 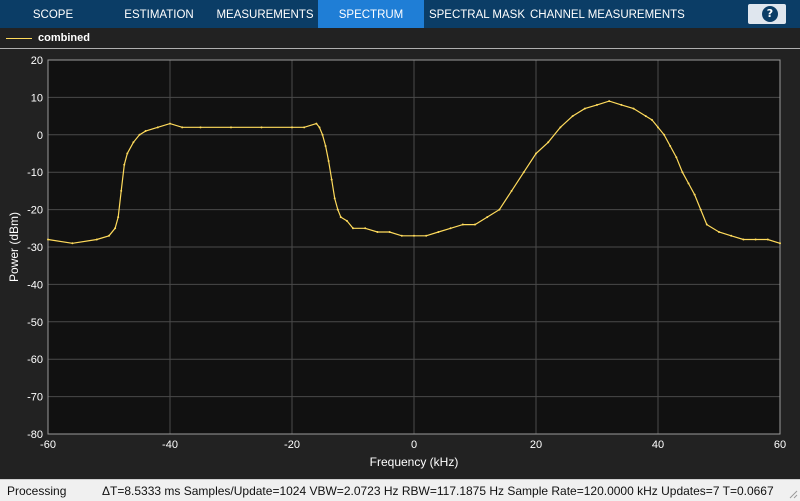 What do you see at coordinates (607, 14) in the screenshot?
I see `tab-channel-measurements: CHANNEL MEASUREMENTS` at bounding box center [607, 14].